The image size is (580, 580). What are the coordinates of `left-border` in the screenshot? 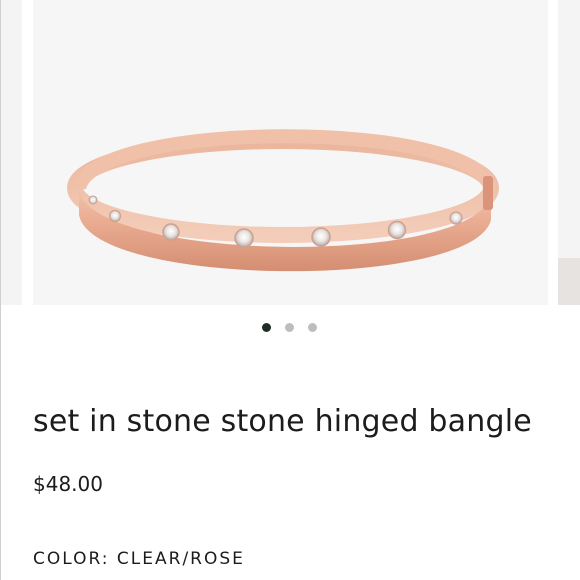 It's located at (0, 290).